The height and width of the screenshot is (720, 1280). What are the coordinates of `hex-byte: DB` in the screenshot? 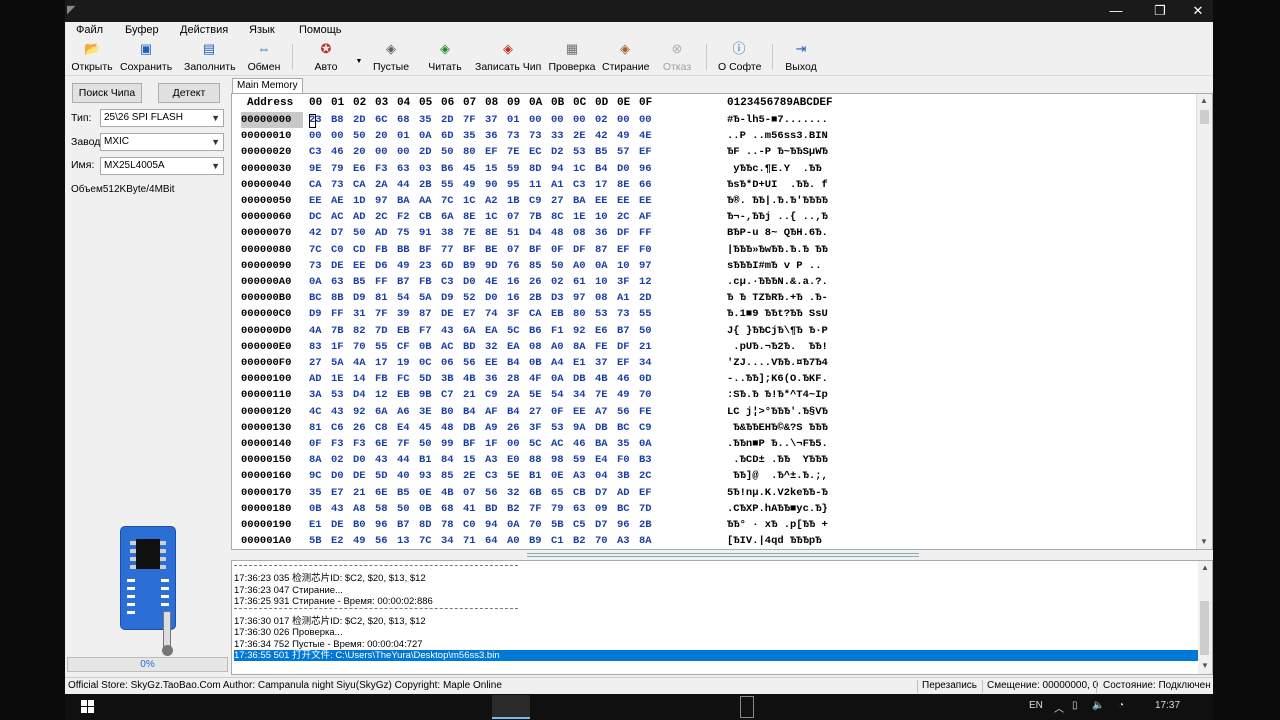 It's located at (582, 379).